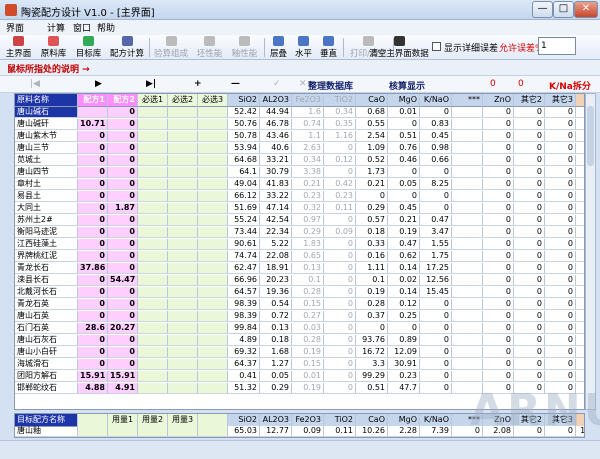  What do you see at coordinates (276, 160) in the screenshot?
I see `table-cell: 33.21` at bounding box center [276, 160].